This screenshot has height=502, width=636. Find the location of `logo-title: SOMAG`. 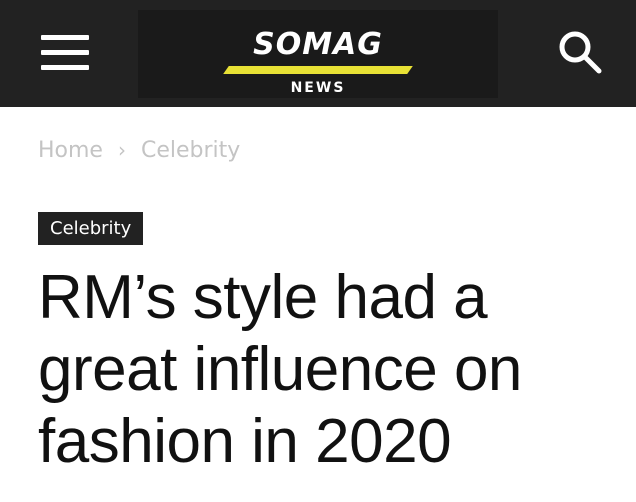

logo-title: SOMAG is located at coordinates (318, 44).